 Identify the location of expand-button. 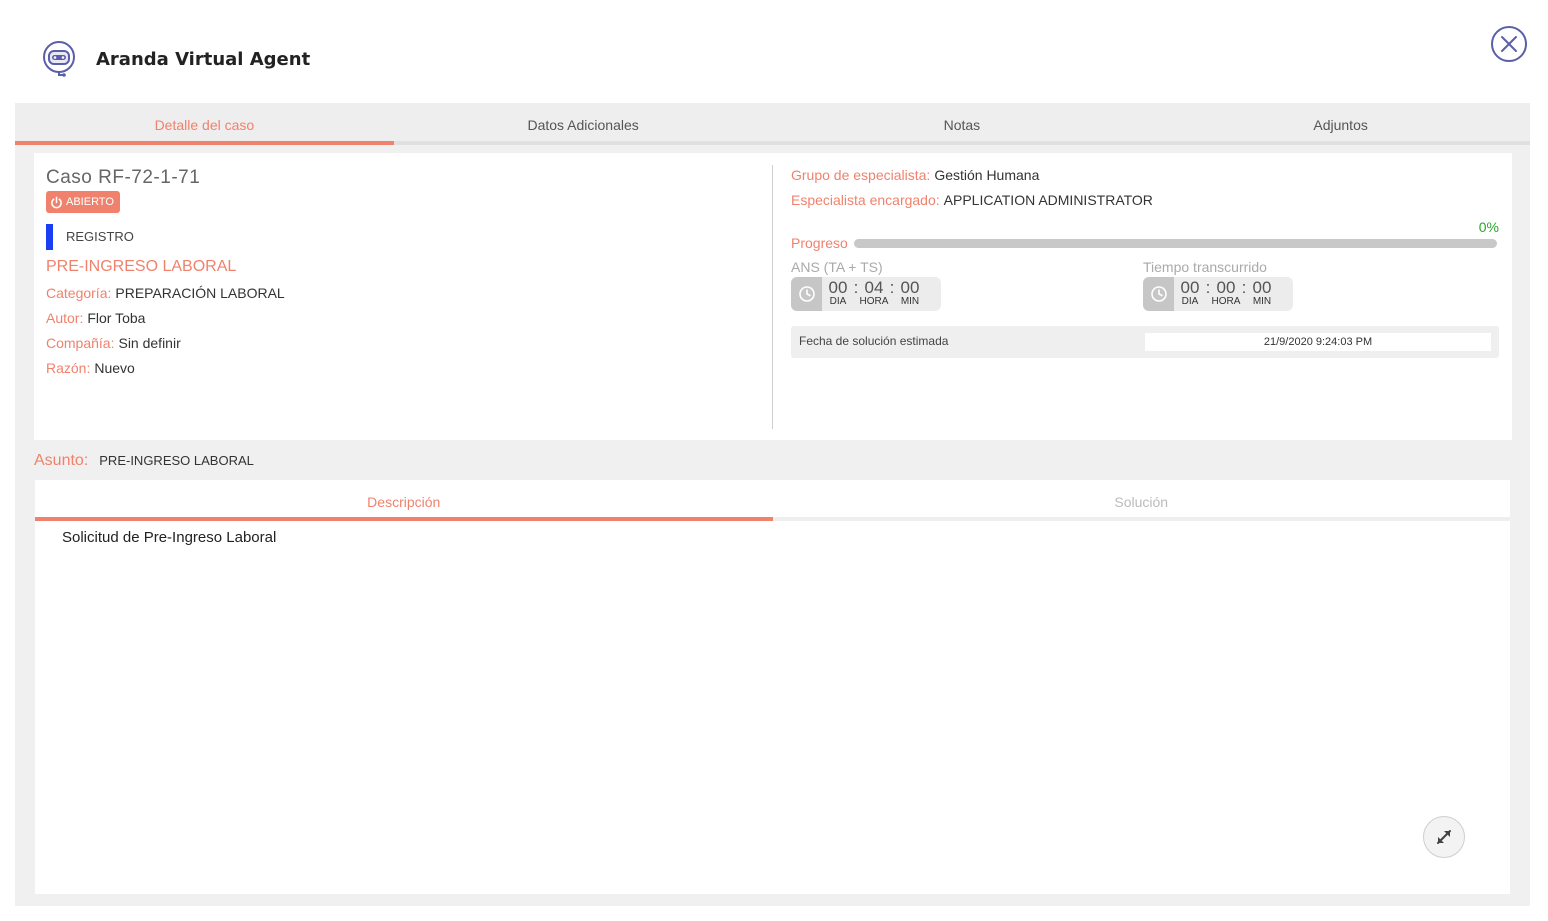
(1444, 837).